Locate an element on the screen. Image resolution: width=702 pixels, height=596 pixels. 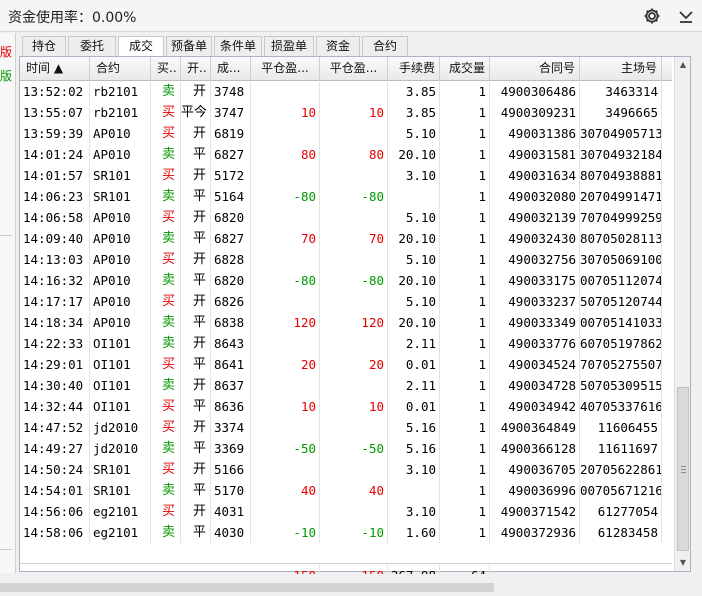
column-header-contract: 合约 is located at coordinates (120, 69).